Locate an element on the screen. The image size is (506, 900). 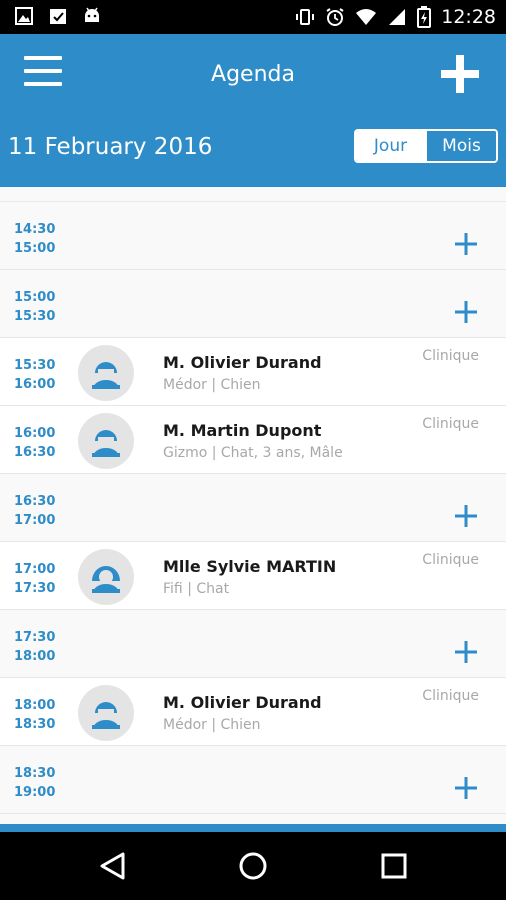
slot-end: 16:30 is located at coordinates (35, 452).